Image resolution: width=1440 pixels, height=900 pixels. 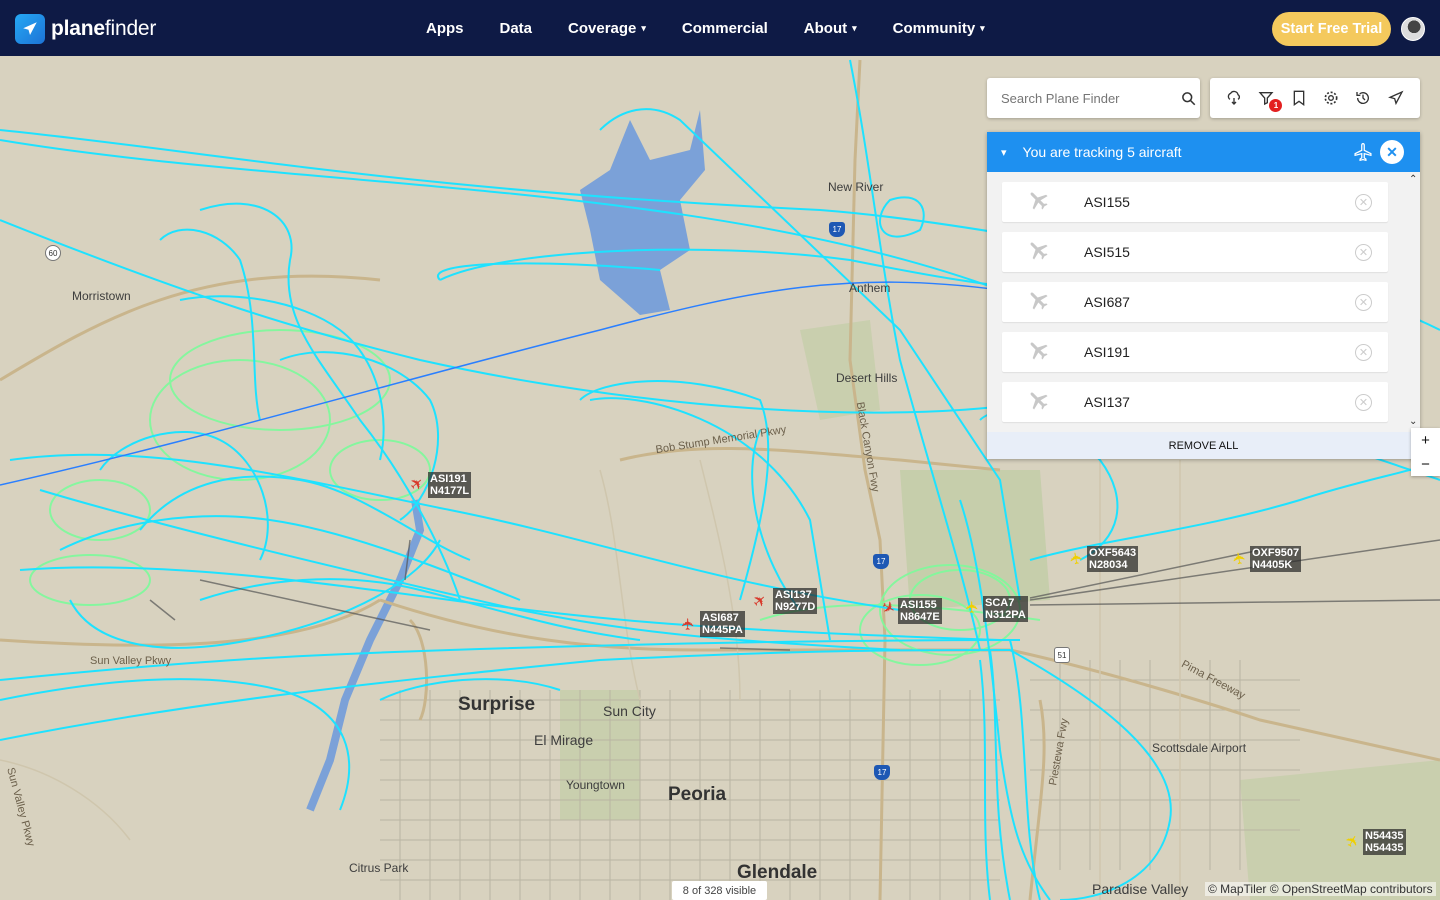 What do you see at coordinates (830, 28) in the screenshot?
I see `nav-about: About ▾` at bounding box center [830, 28].